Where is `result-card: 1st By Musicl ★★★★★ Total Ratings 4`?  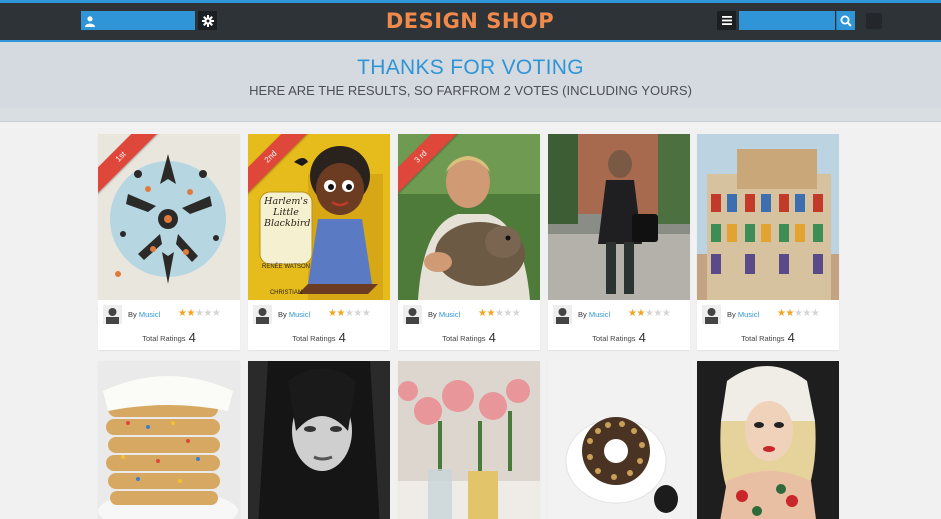
result-card: 1st By Musicl ★★★★★ Total Ratings 4 is located at coordinates (169, 242).